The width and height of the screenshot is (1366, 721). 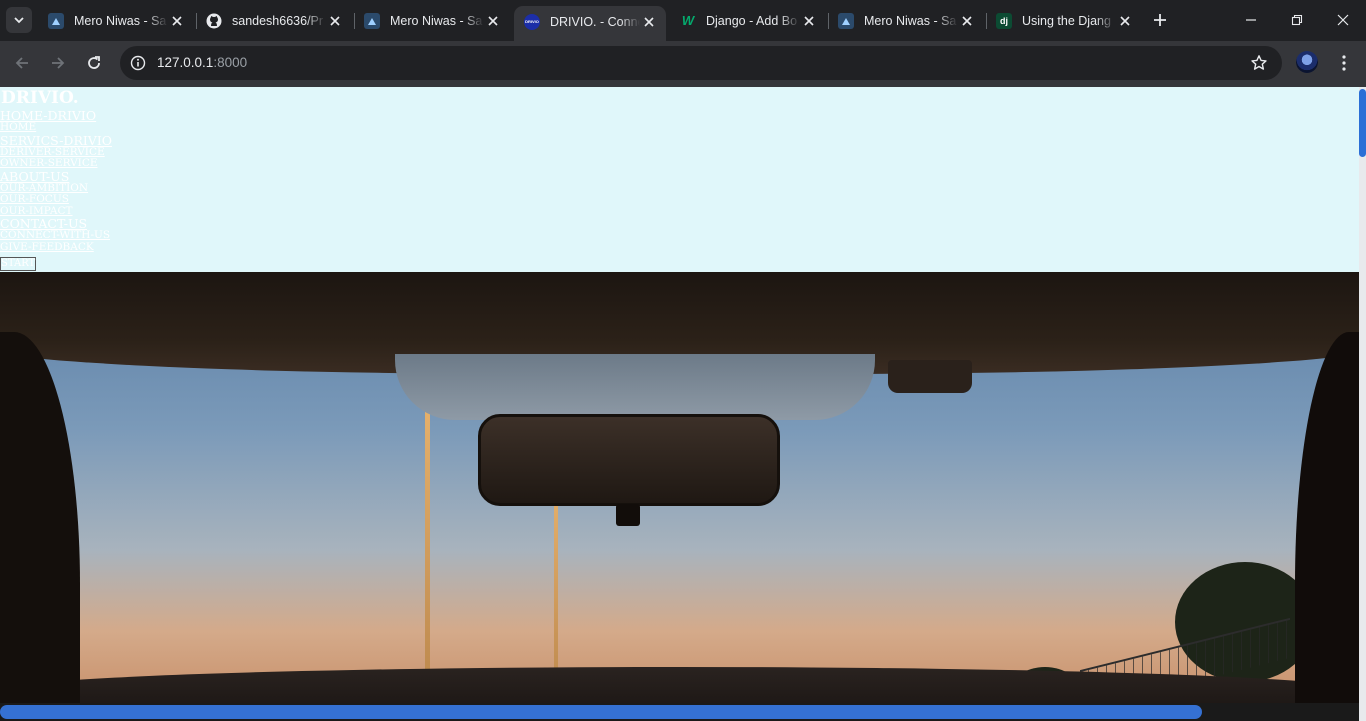 I want to click on horizontal-scrollbar, so click(x=679, y=712).